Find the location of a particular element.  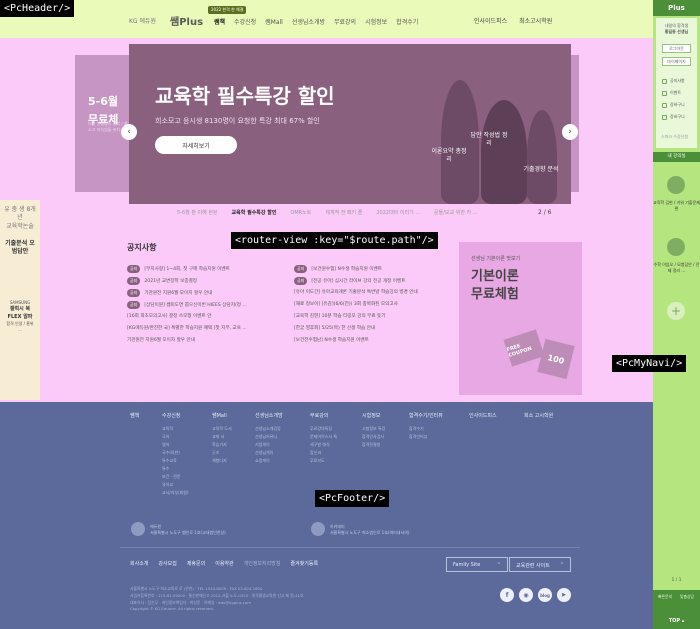

footer-column-link: 체험다지 is located at coordinates (222, 461).